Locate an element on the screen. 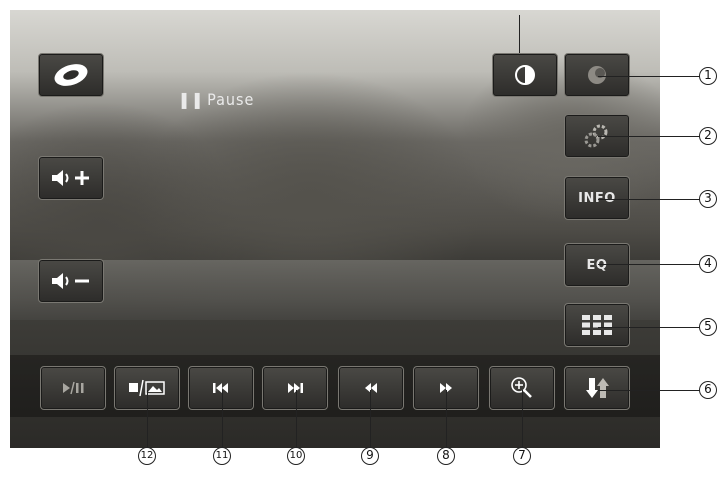  bottom-toolbar is located at coordinates (335, 386).